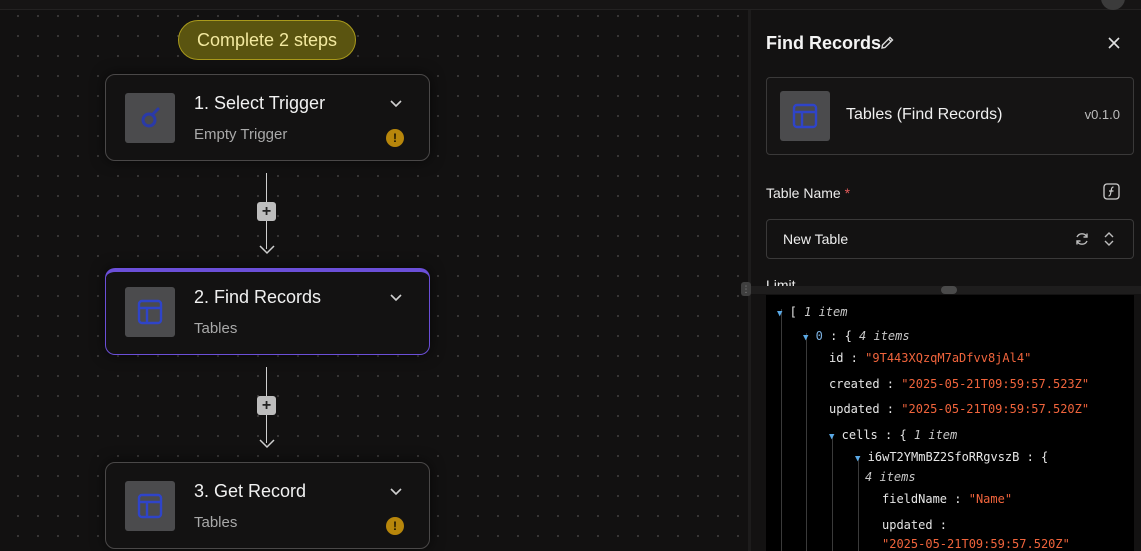  Describe the element at coordinates (924, 114) in the screenshot. I see `piece-name: Tables (Find Records)` at that location.